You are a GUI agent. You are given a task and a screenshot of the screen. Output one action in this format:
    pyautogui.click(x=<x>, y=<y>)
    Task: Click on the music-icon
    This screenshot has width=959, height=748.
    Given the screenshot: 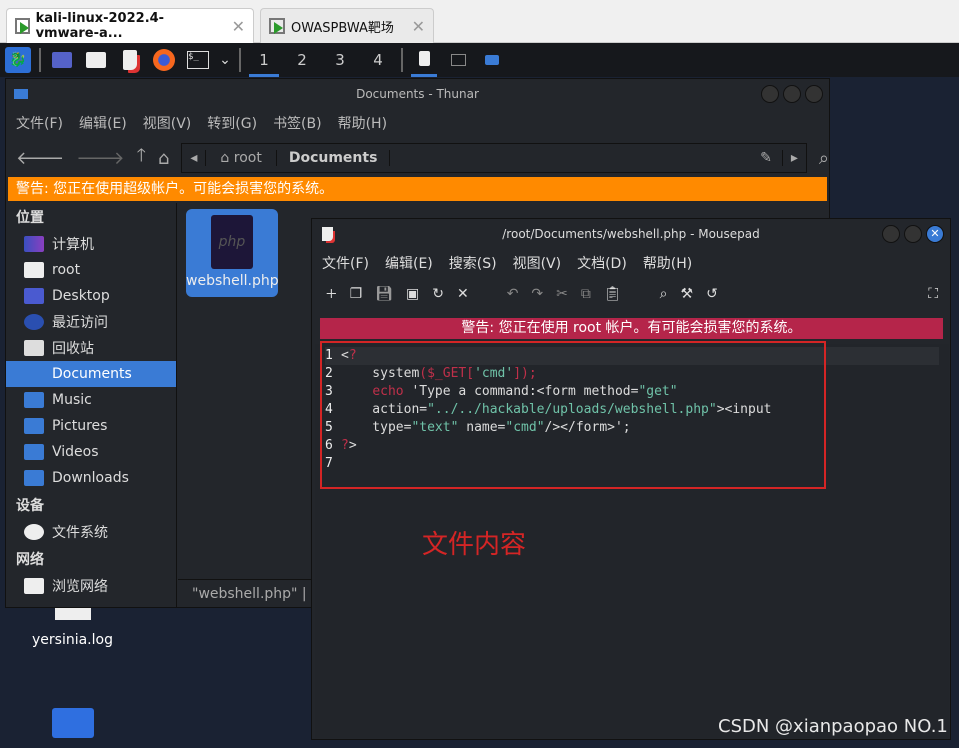 What is the action you would take?
    pyautogui.click(x=34, y=400)
    